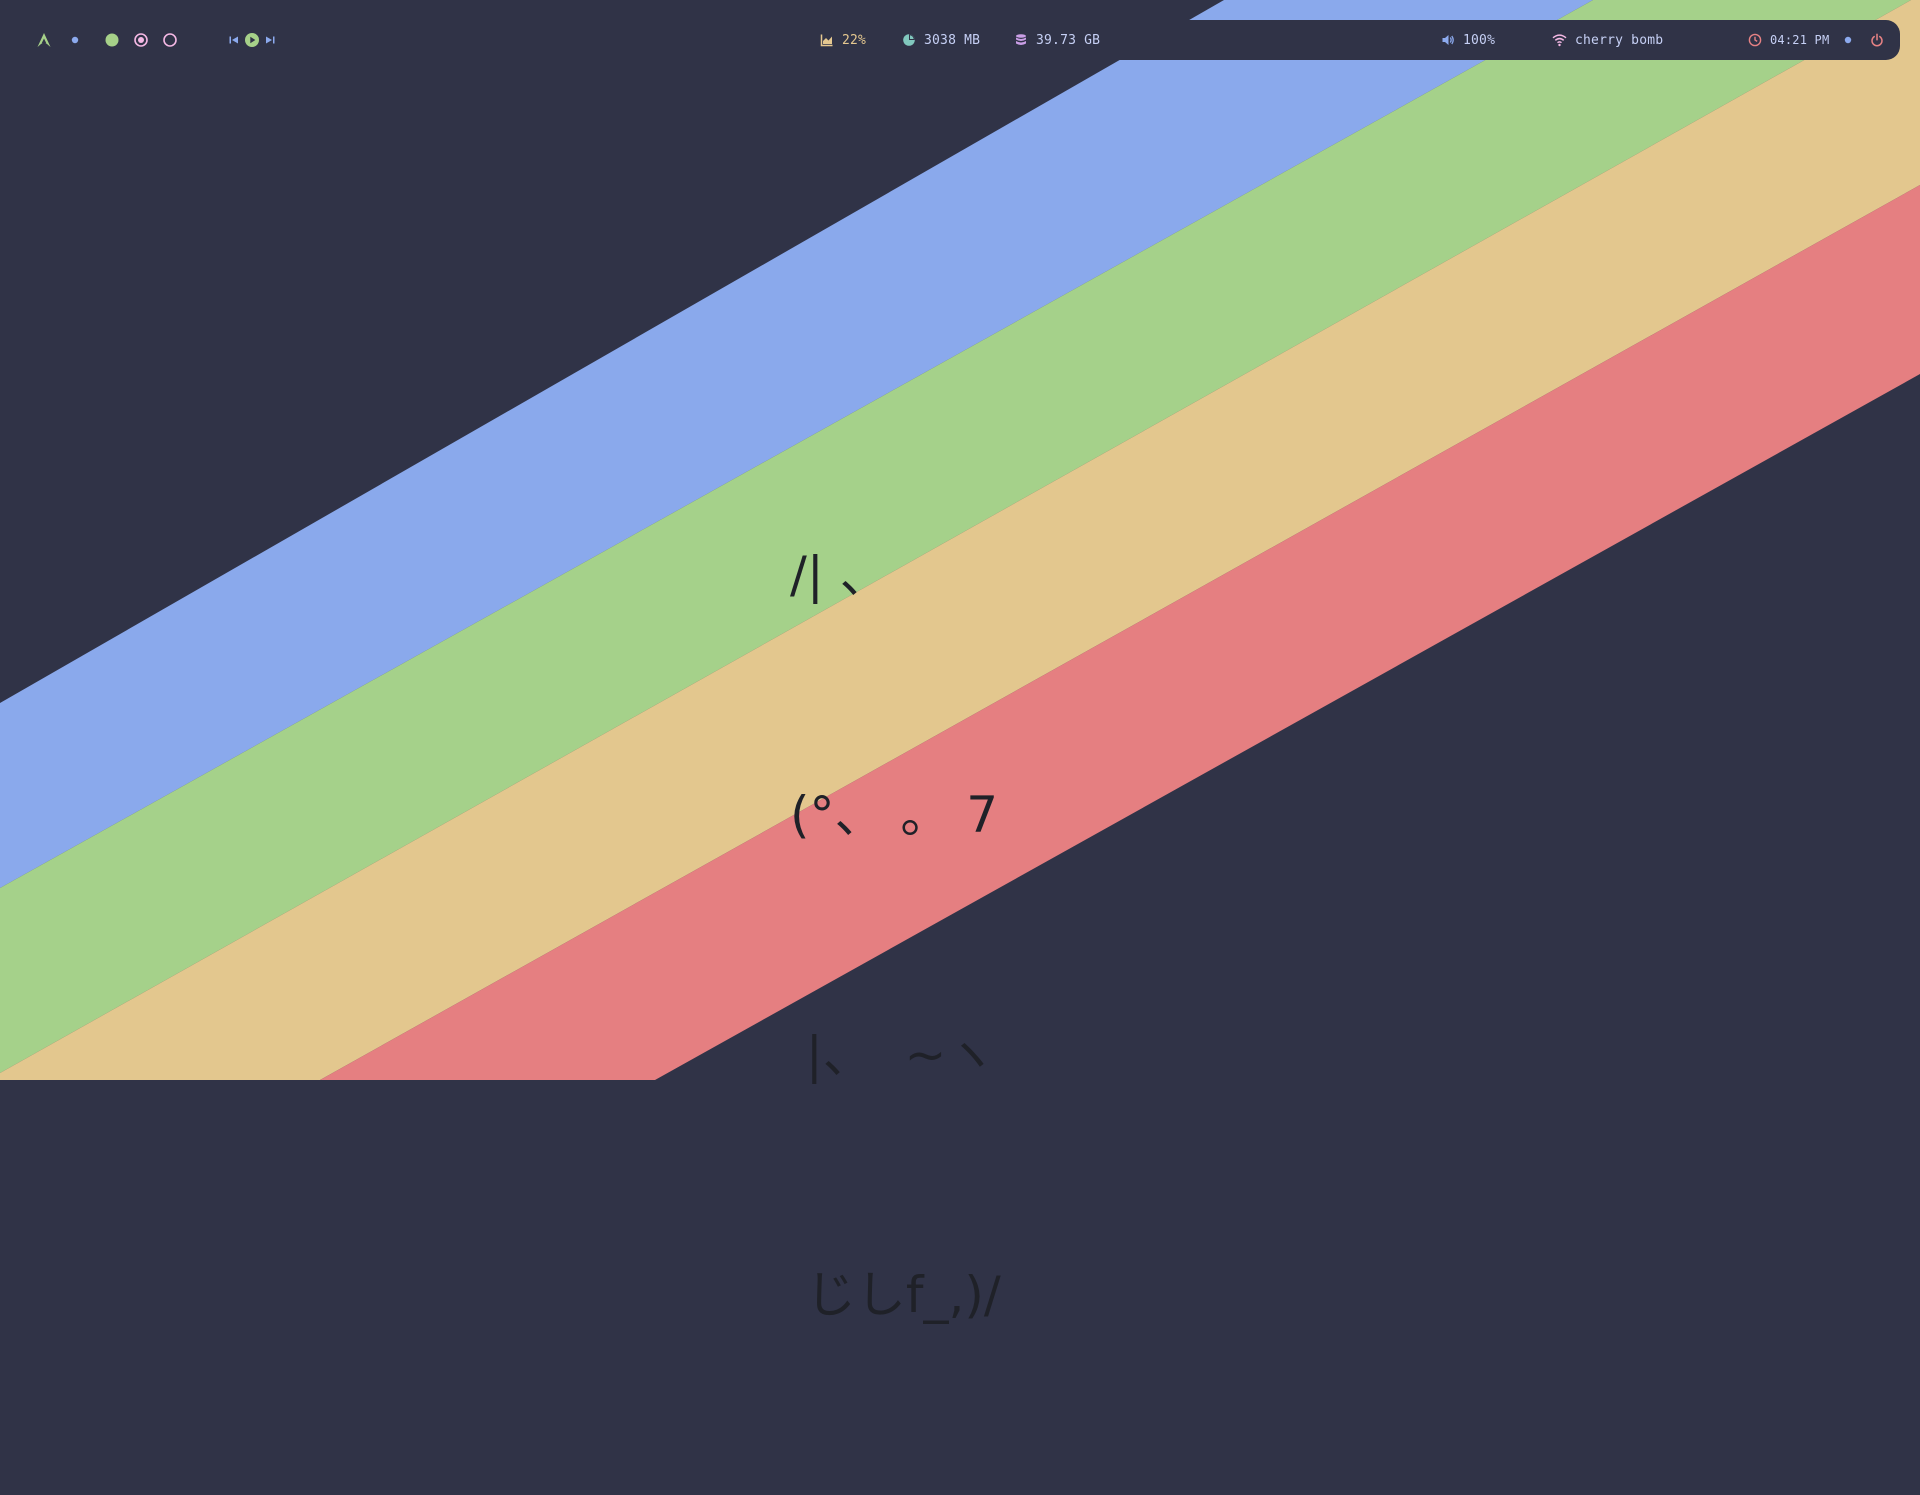 This screenshot has width=1920, height=1495. I want to click on memory-widget: 3038 MB, so click(941, 40).